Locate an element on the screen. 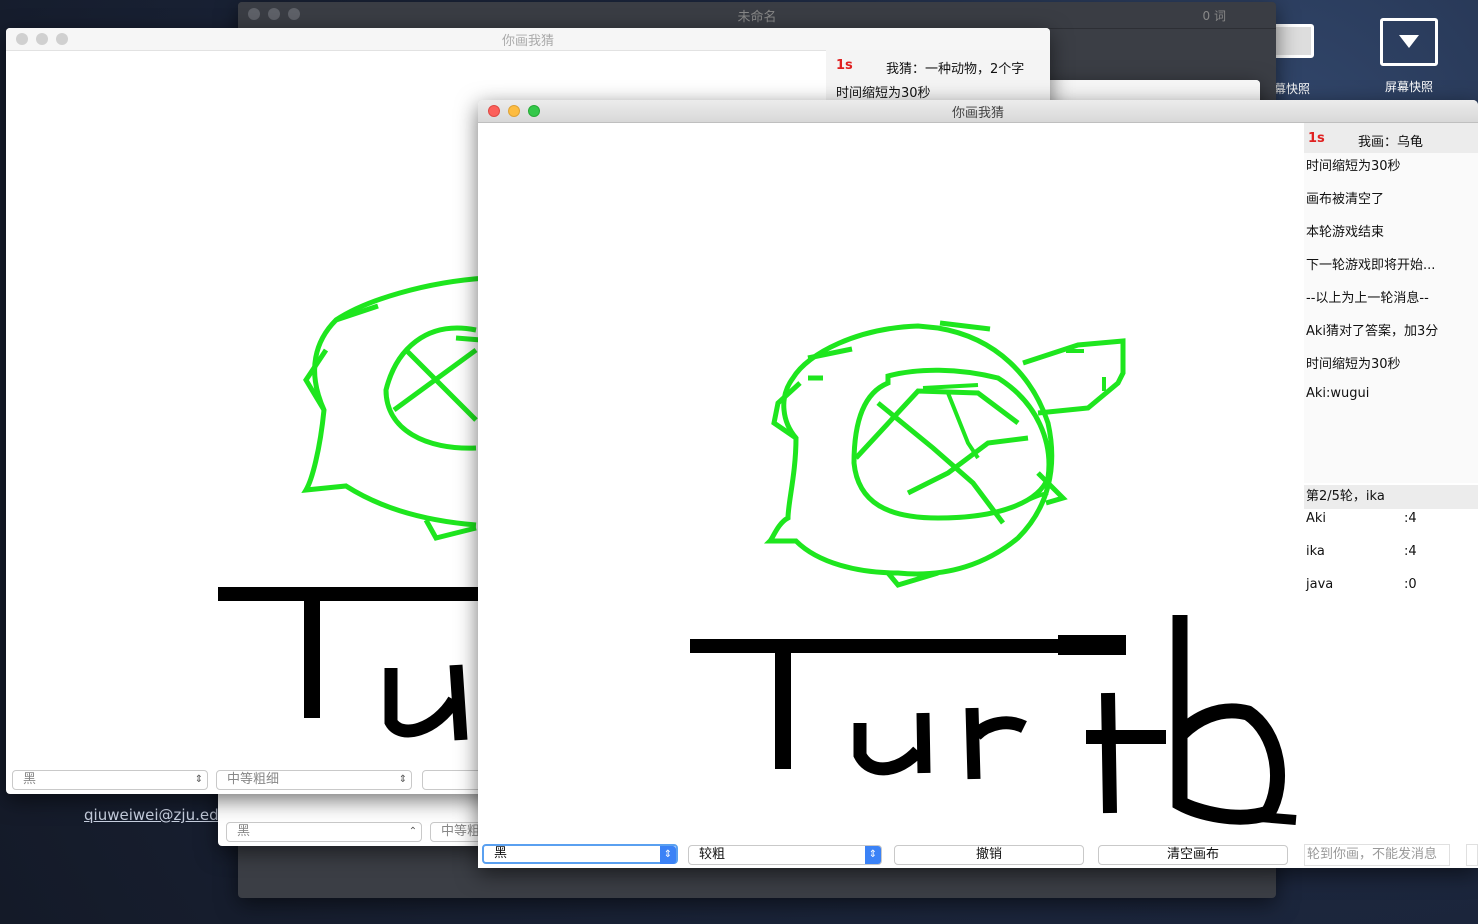 This screenshot has height=924, width=1478. message-item: 画布被清空了 is located at coordinates (1345, 199).